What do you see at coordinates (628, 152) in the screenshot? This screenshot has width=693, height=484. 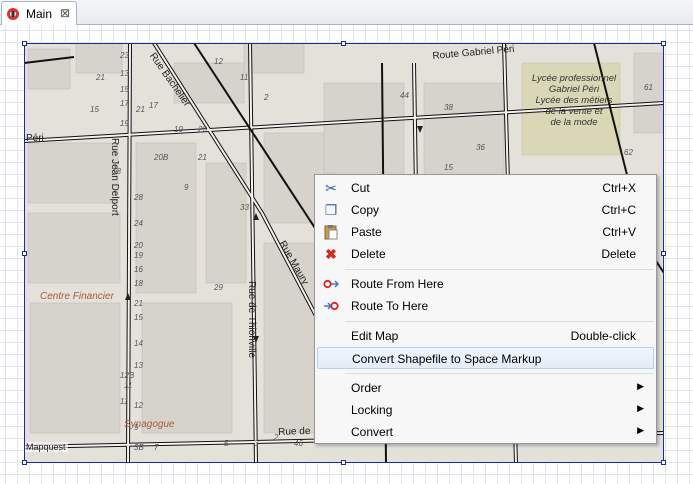 I see `house-number: 62` at bounding box center [628, 152].